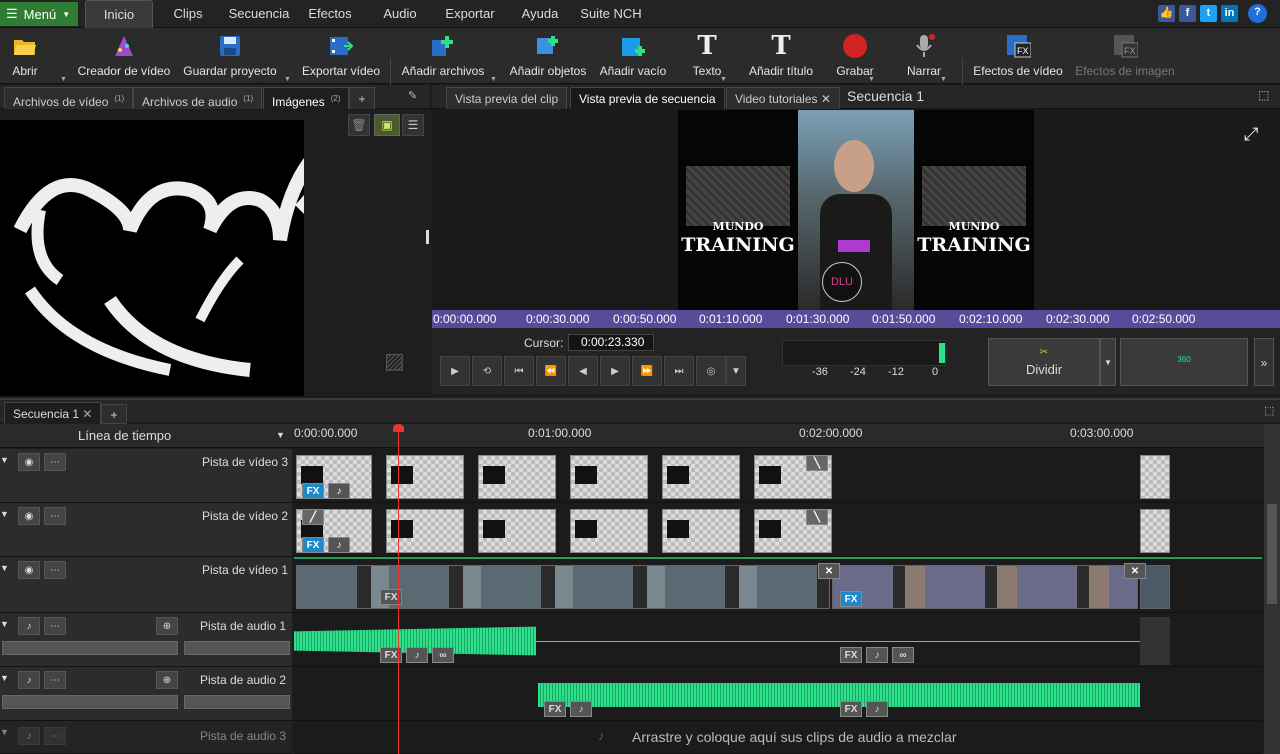 The width and height of the screenshot is (1280, 754). Describe the element at coordinates (493, 79) in the screenshot. I see `add-files-dropdown-arrow: ▼` at that location.